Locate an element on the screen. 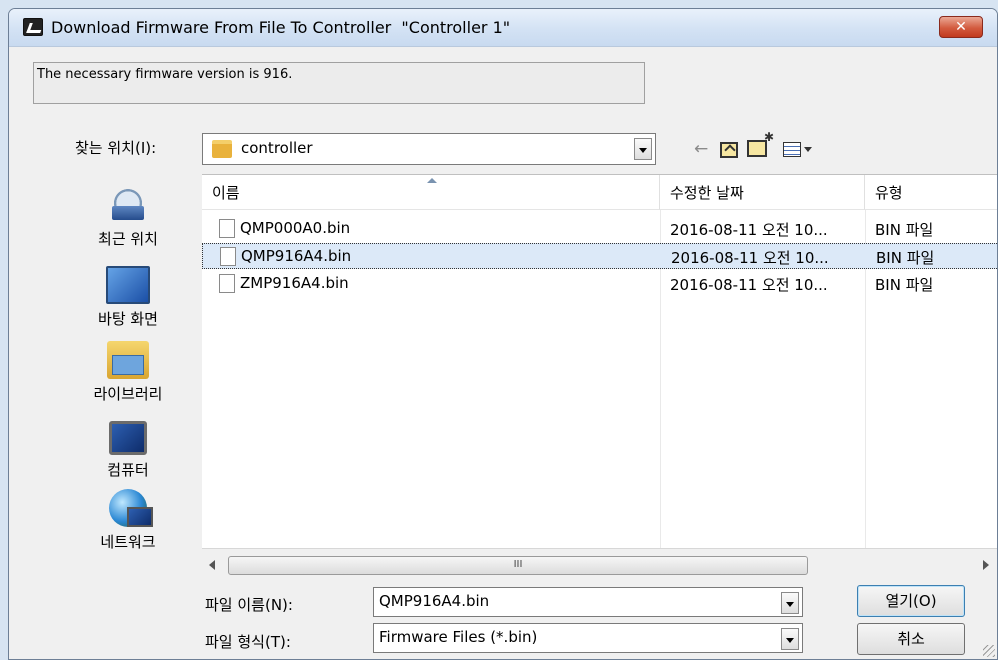 The height and width of the screenshot is (660, 998). column-header-name: 이름 is located at coordinates (431, 192).